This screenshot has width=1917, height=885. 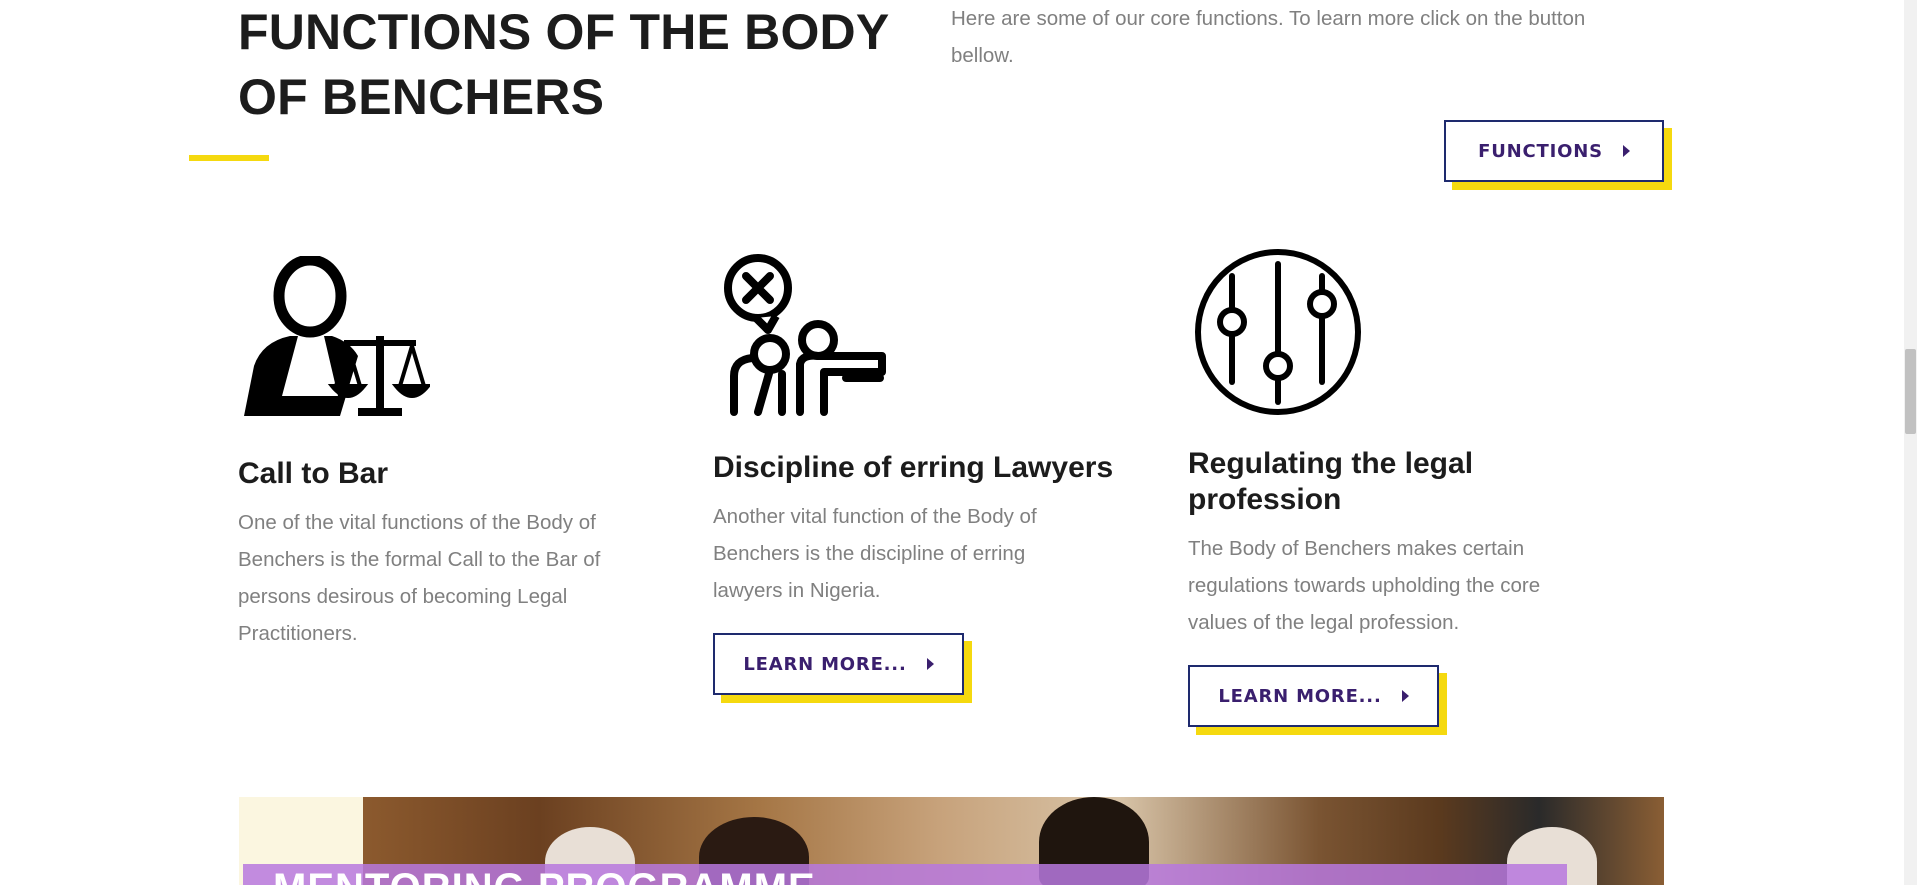 I want to click on card-title-call-to-bar: Call to Bar, so click(x=313, y=473).